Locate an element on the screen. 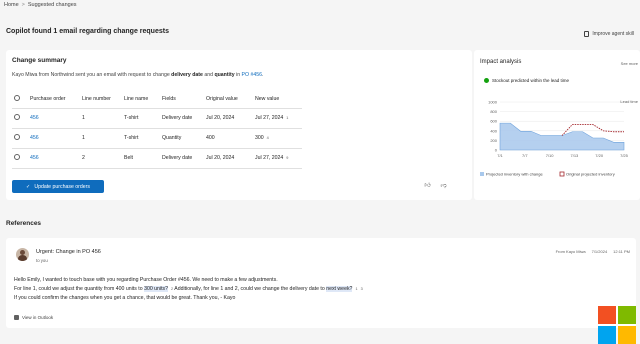 The image size is (640, 344). y-tick-label: 600 is located at coordinates (493, 121).